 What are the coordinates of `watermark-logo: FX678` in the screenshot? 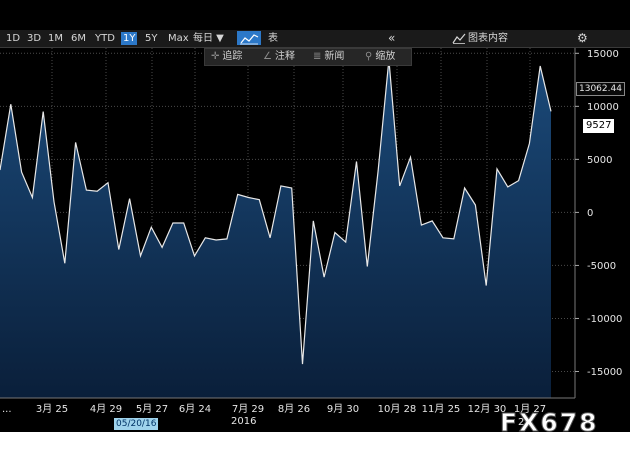 It's located at (549, 423).